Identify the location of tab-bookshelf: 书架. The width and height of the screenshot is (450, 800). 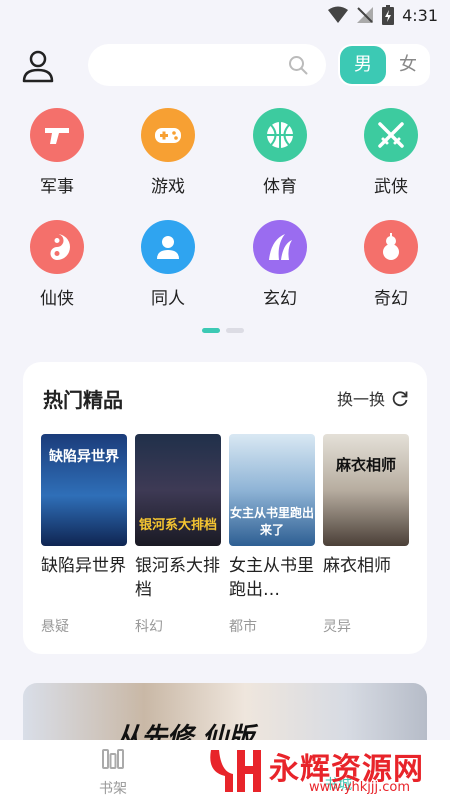
(113, 772).